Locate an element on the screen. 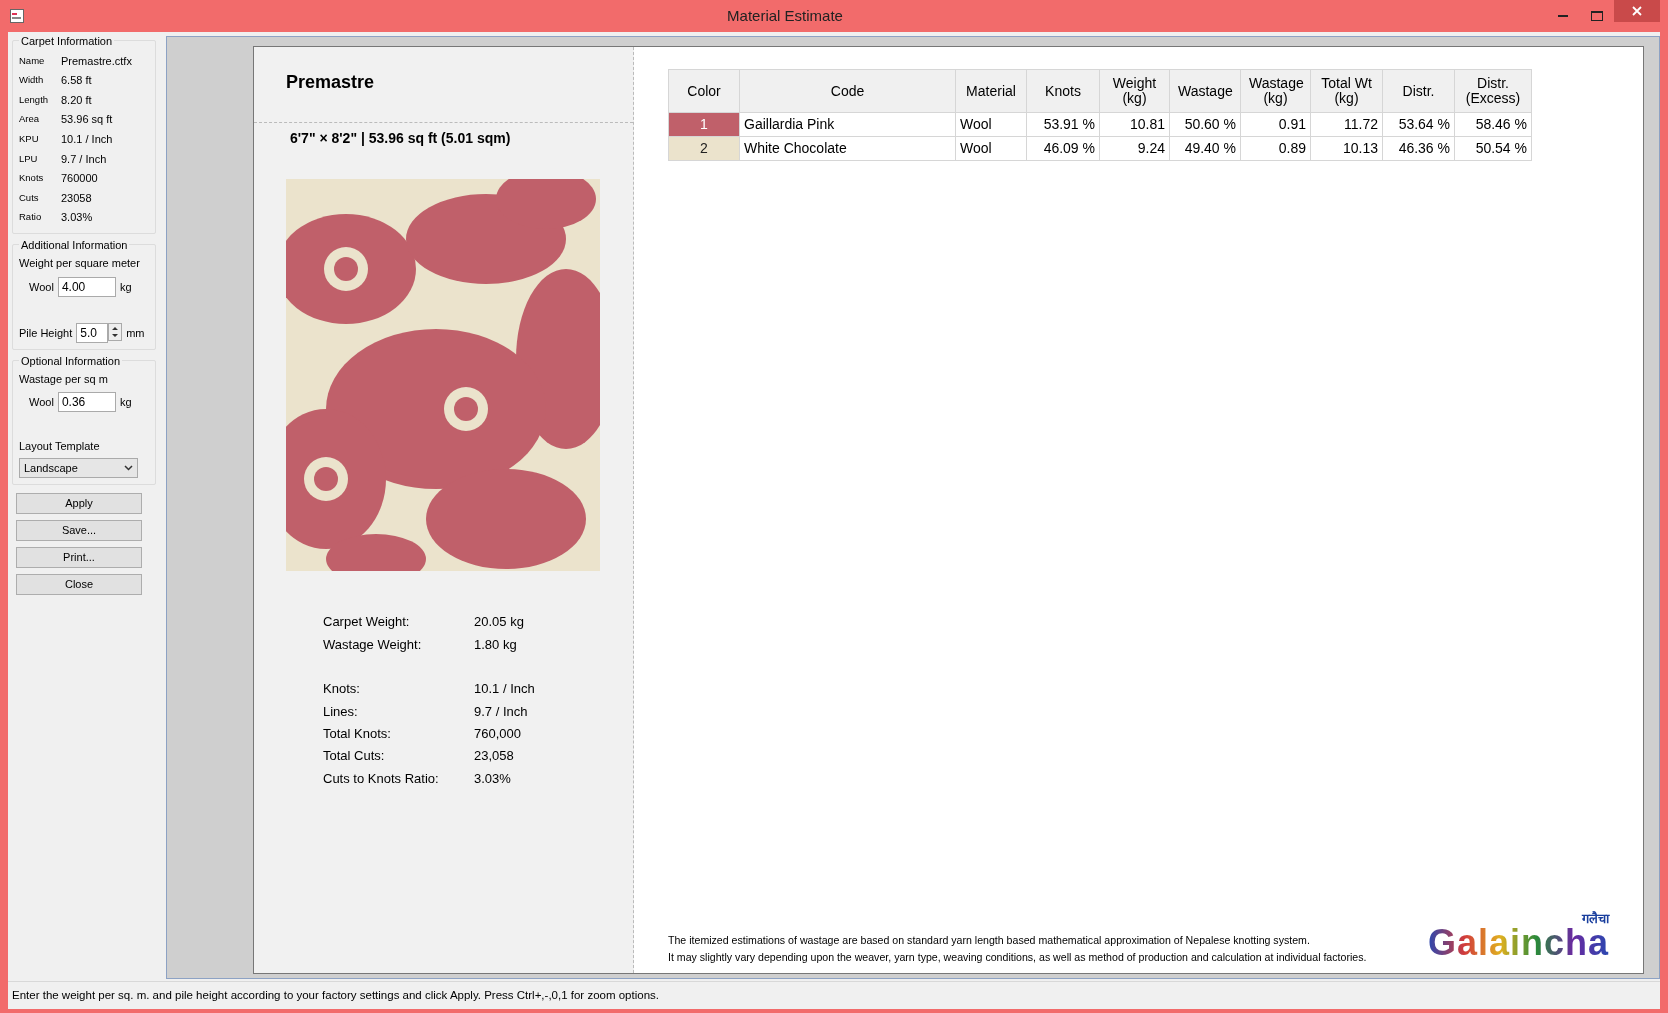 Image resolution: width=1668 pixels, height=1013 pixels. summary-label: Cuts to Knots Ratio: is located at coordinates (381, 778).